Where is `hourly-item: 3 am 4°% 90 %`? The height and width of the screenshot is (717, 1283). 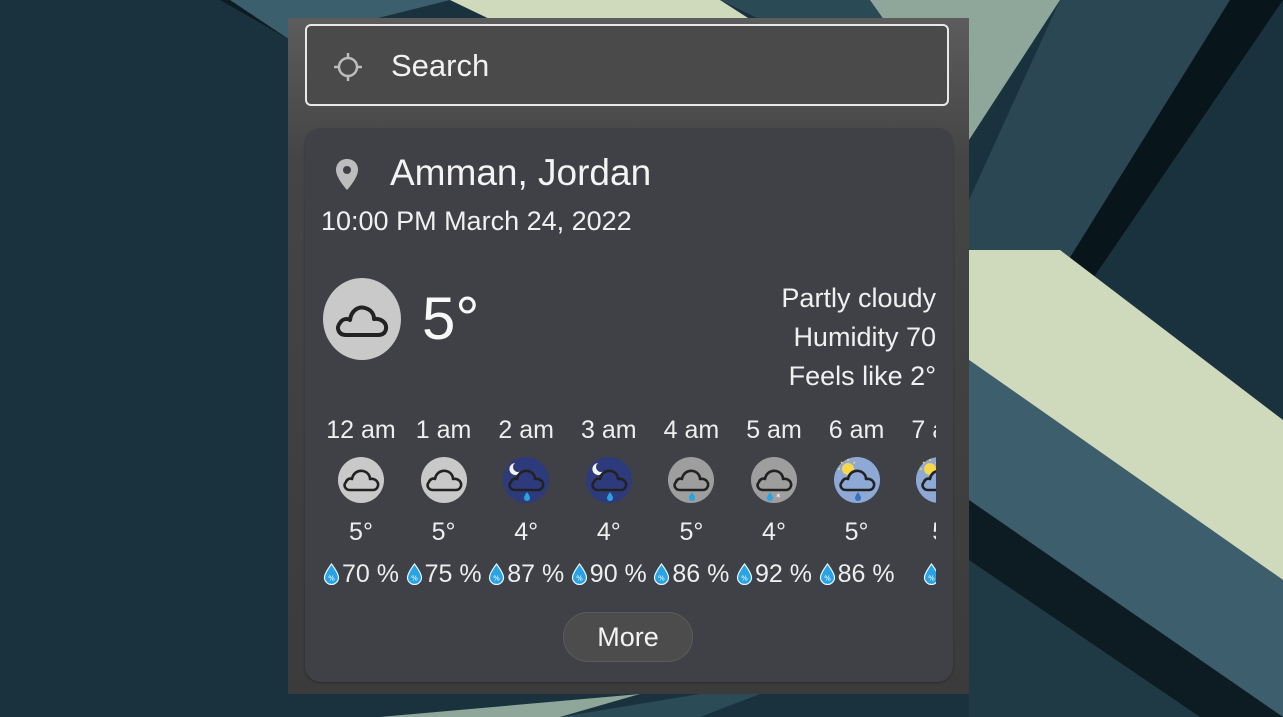 hourly-item: 3 am 4°% 90 % is located at coordinates (609, 502).